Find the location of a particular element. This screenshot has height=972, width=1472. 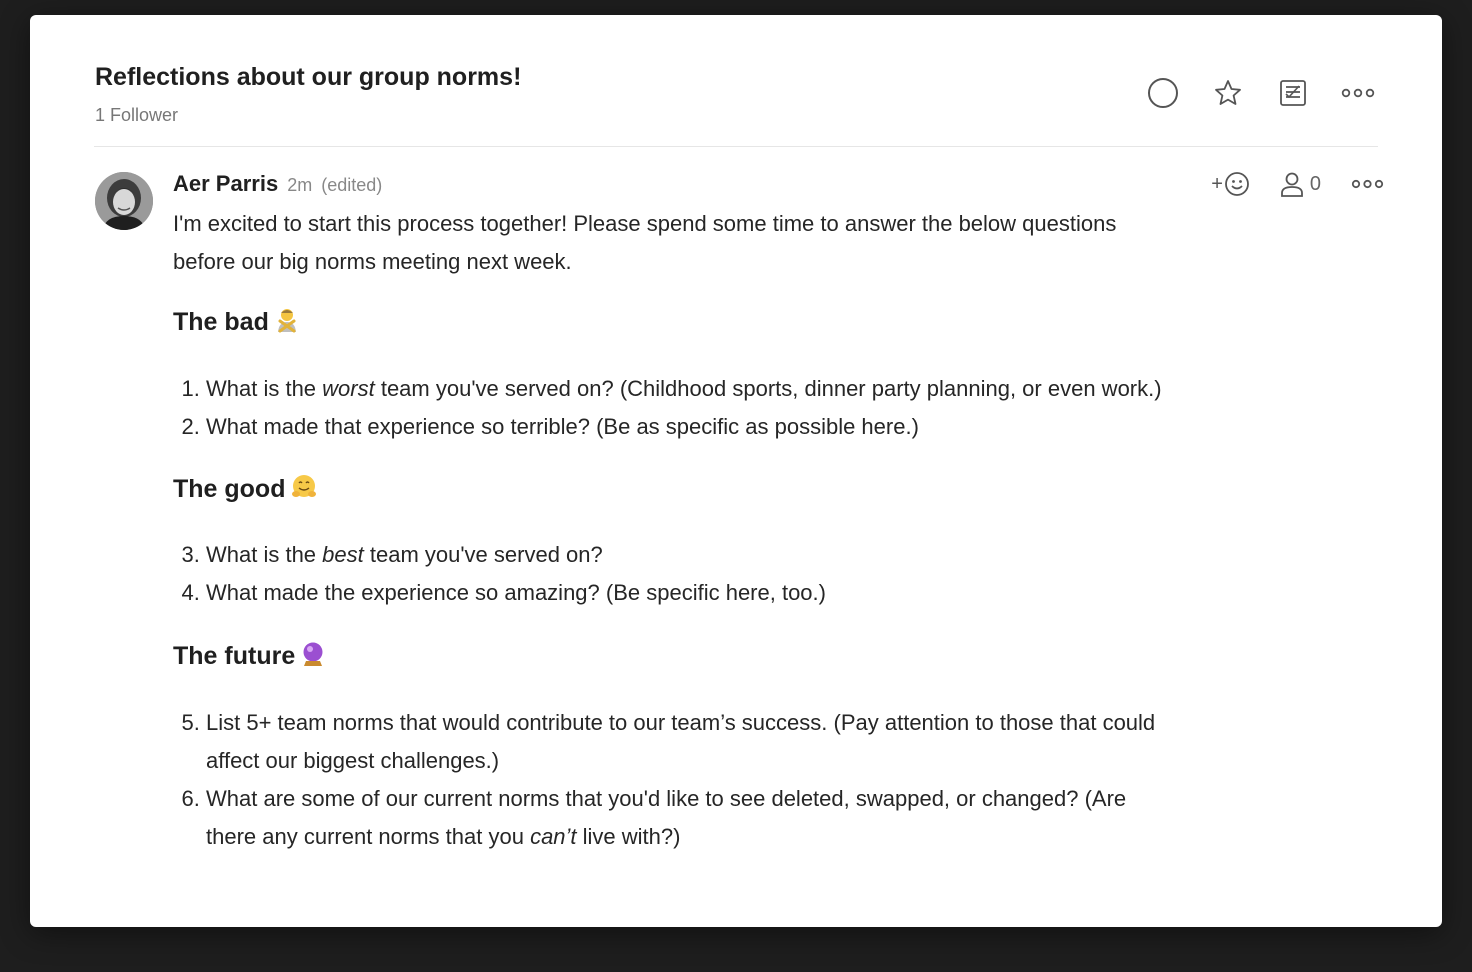

heading-text: The future is located at coordinates (234, 656).